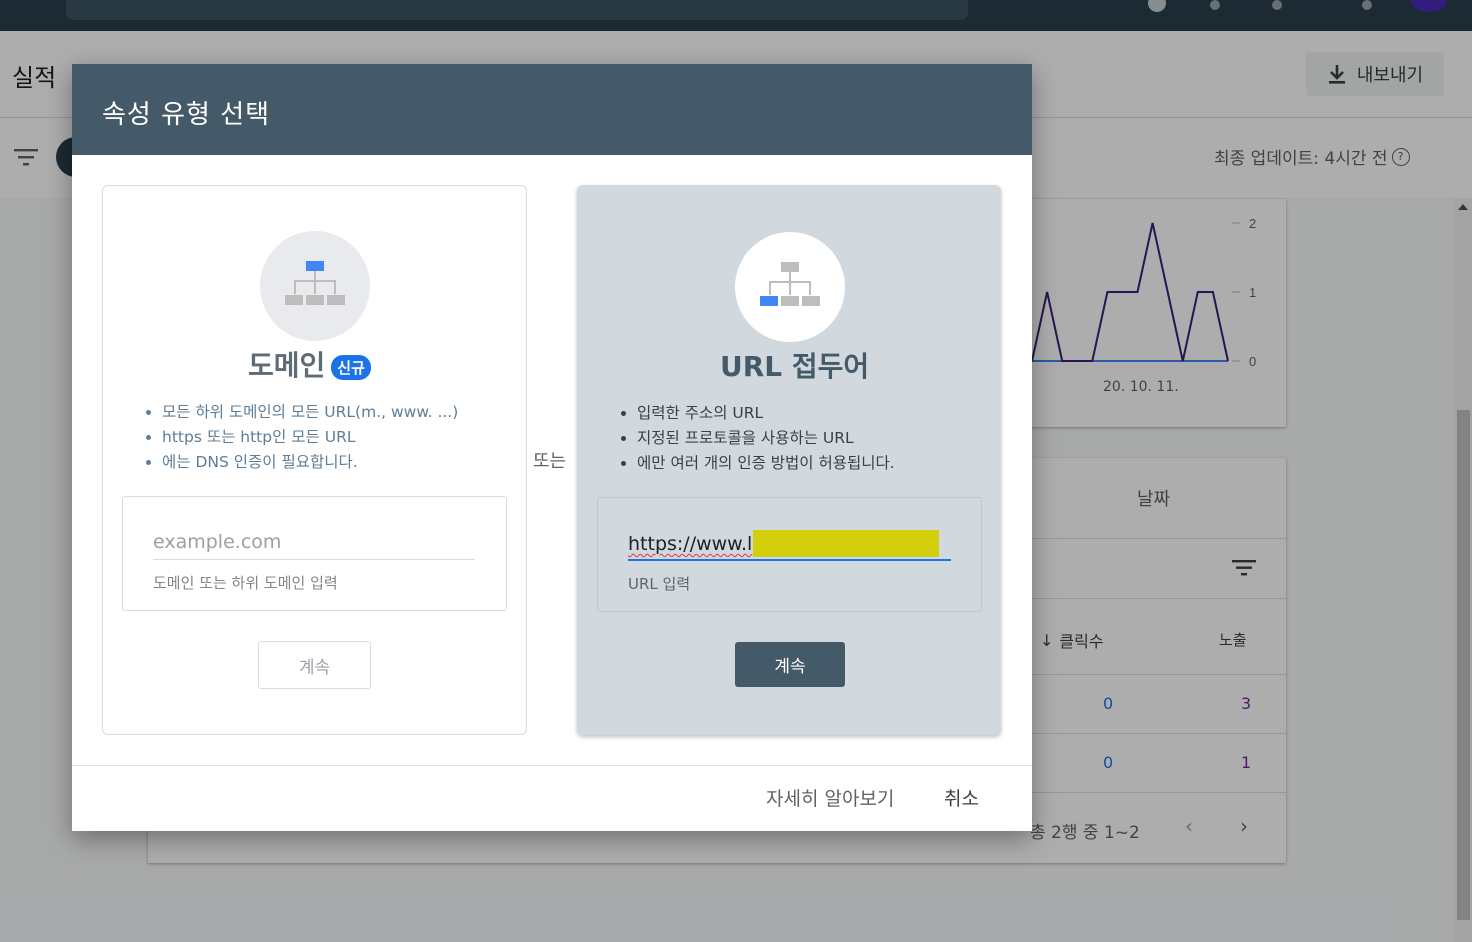  Describe the element at coordinates (795, 366) in the screenshot. I see `url-prefix-title: URL 접두어` at that location.